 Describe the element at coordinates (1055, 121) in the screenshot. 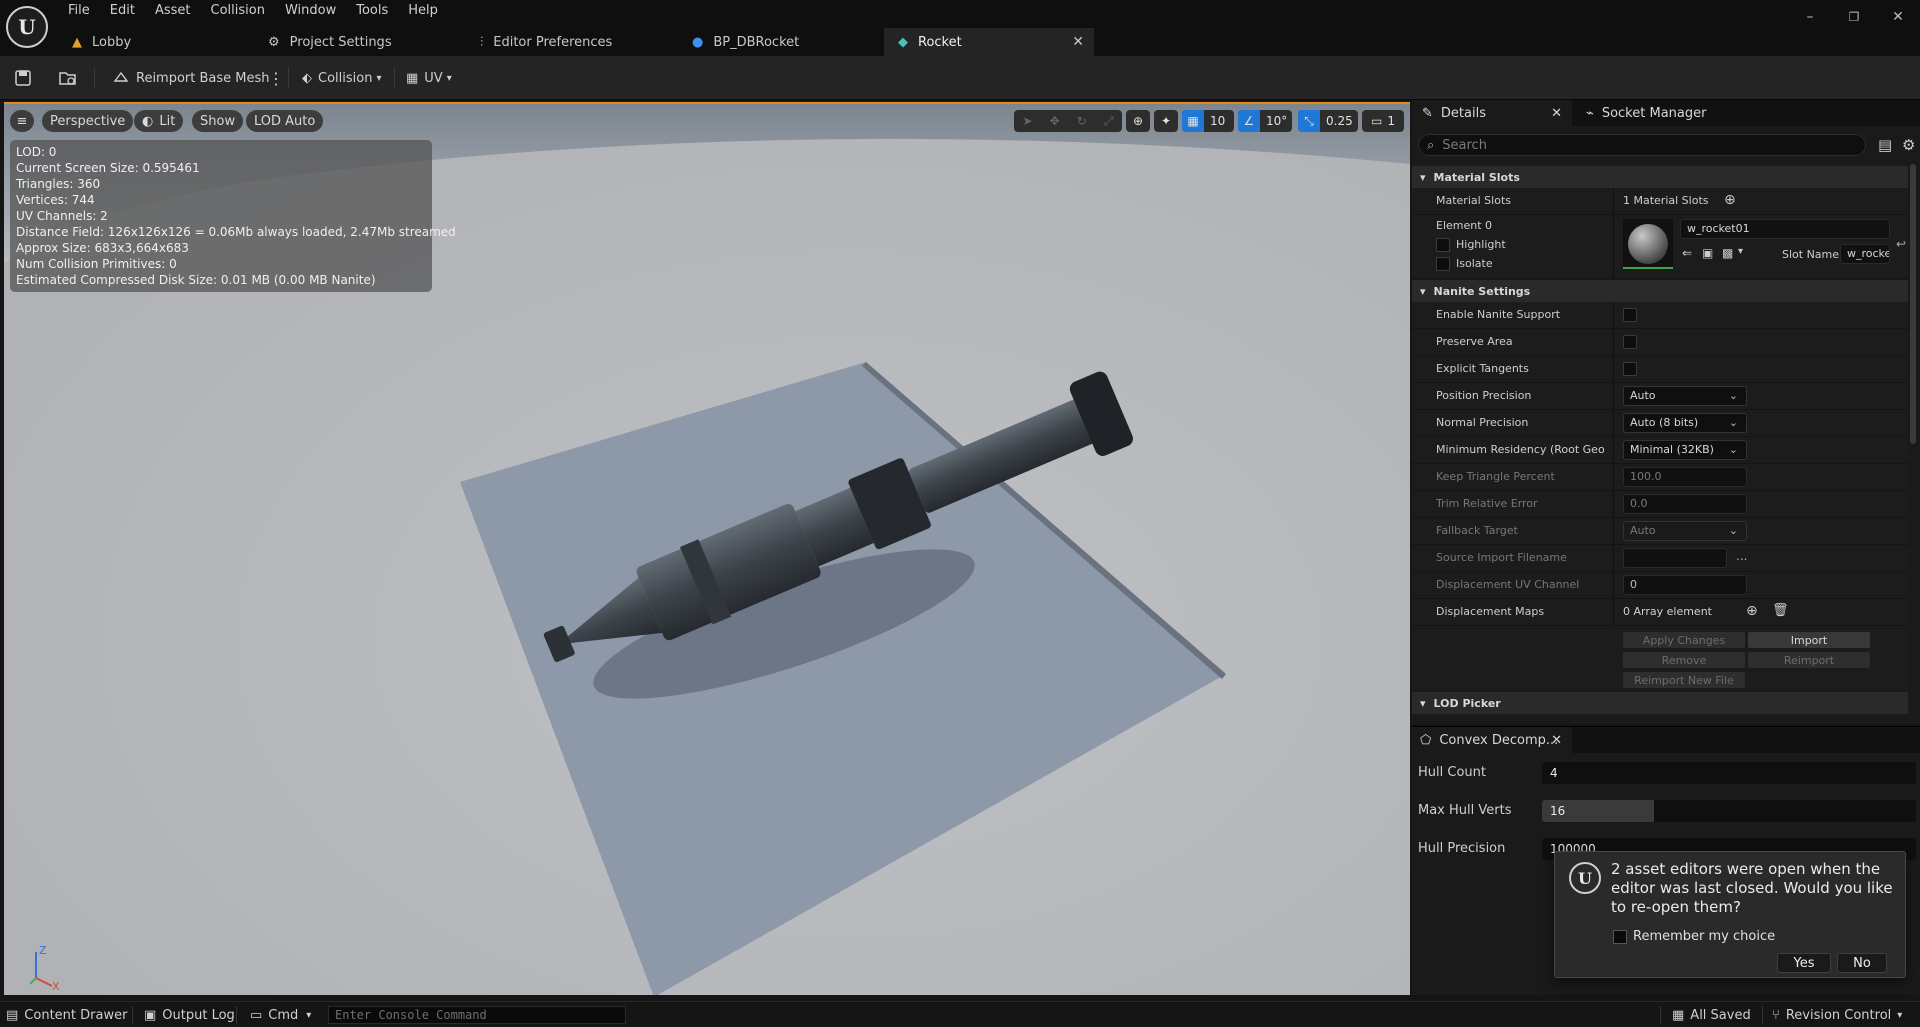

I see `move-tool-icon: ✥` at that location.